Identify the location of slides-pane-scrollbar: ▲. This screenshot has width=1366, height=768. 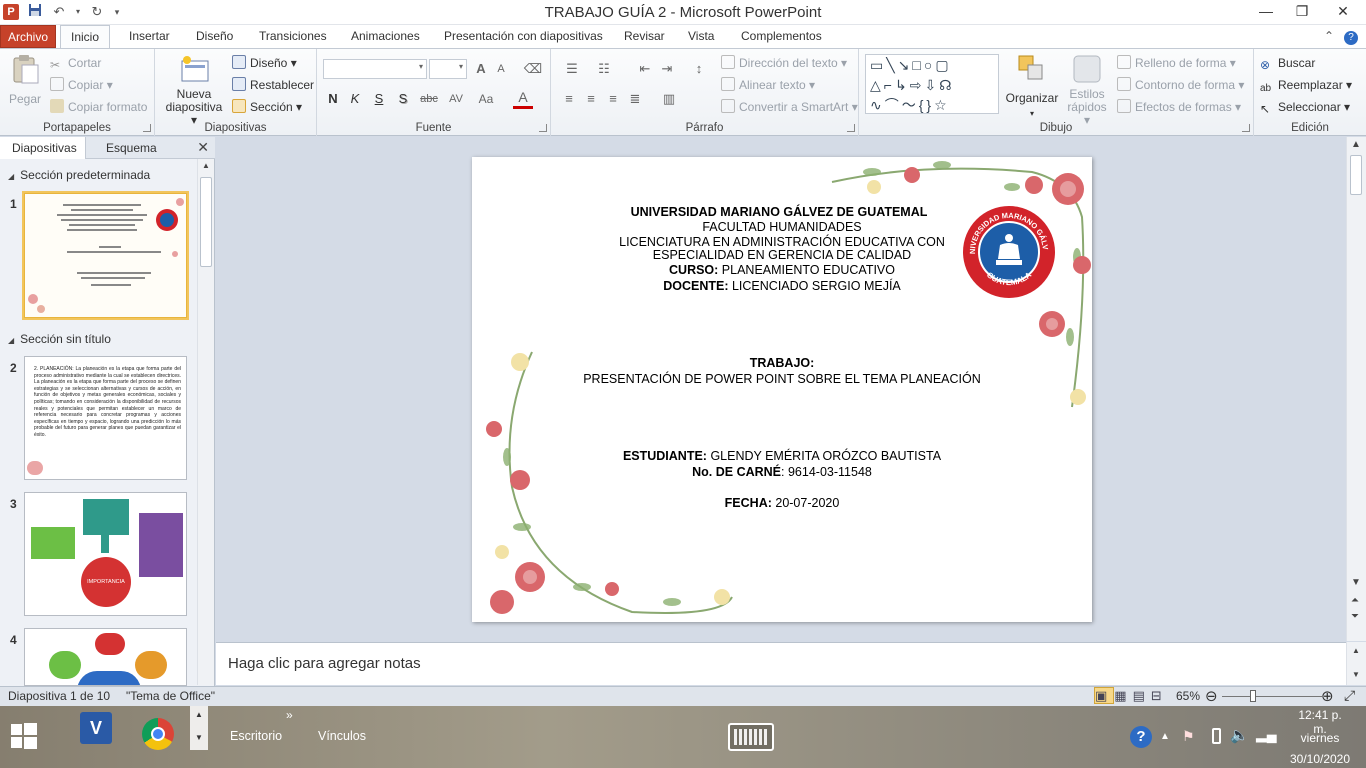
(205, 422).